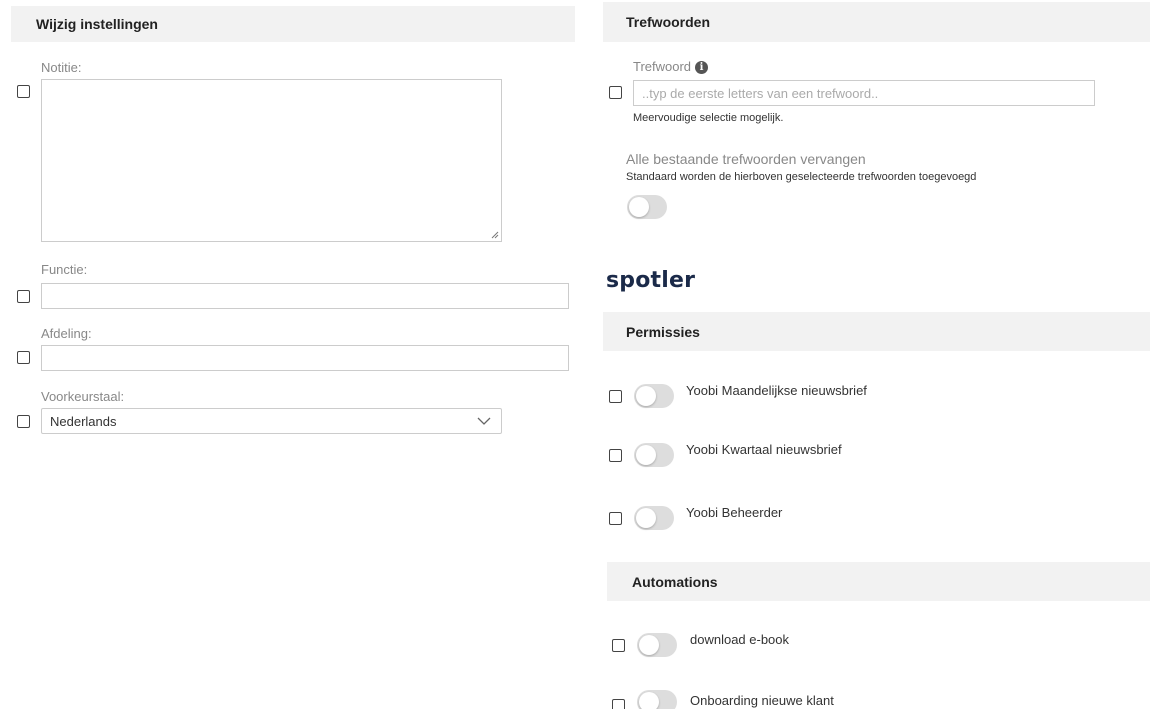 The width and height of the screenshot is (1150, 709). What do you see at coordinates (293, 24) in the screenshot?
I see `section-header-wijzig-instellingen: Wijzig instellingen` at bounding box center [293, 24].